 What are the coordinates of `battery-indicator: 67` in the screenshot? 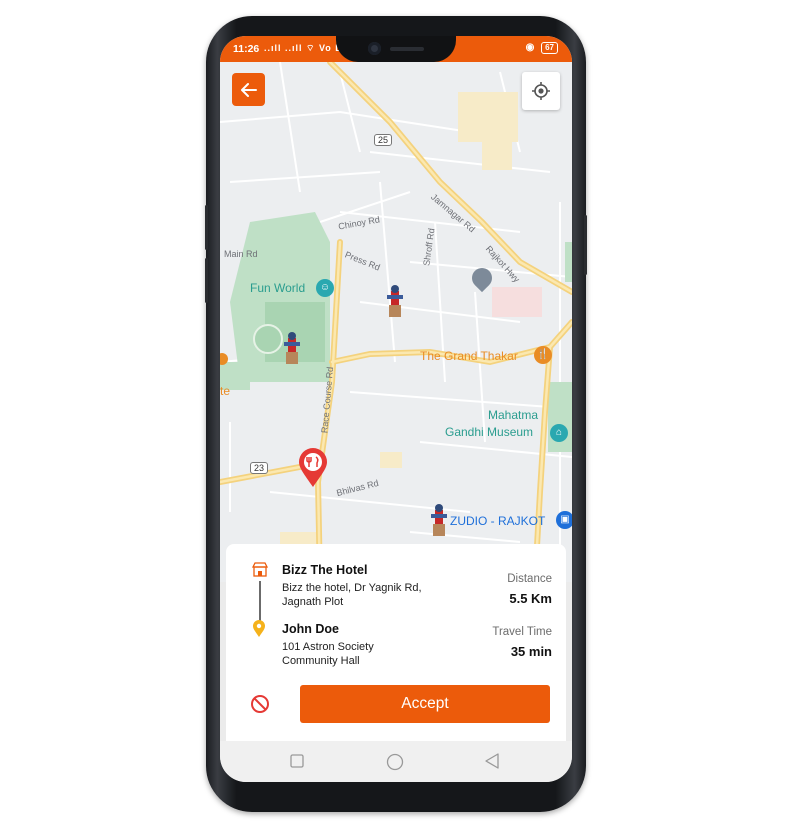 It's located at (549, 48).